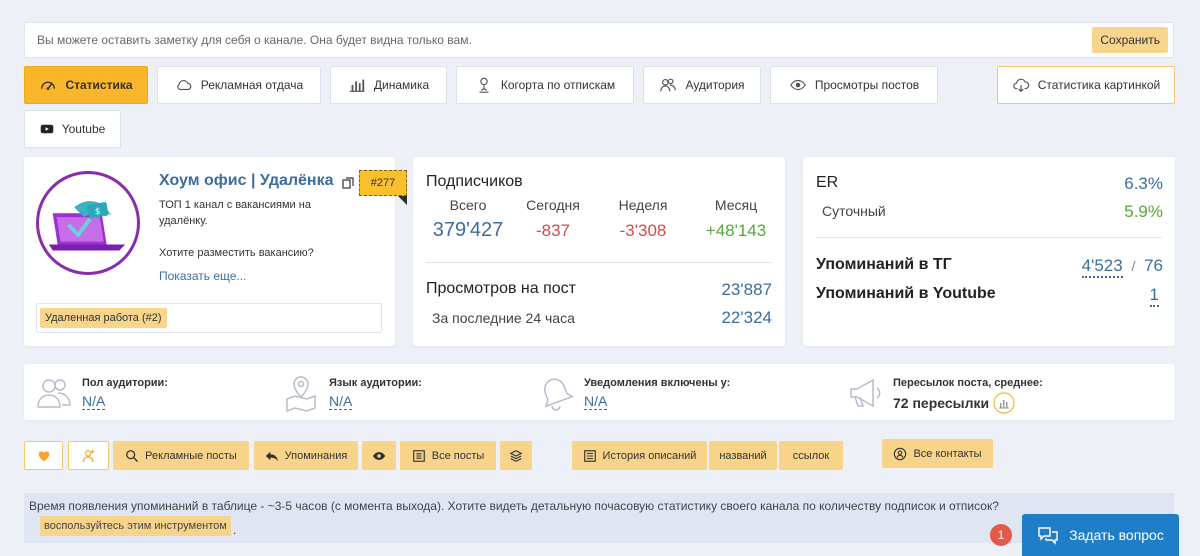  Describe the element at coordinates (1021, 85) in the screenshot. I see `cloud-download-icon` at that location.